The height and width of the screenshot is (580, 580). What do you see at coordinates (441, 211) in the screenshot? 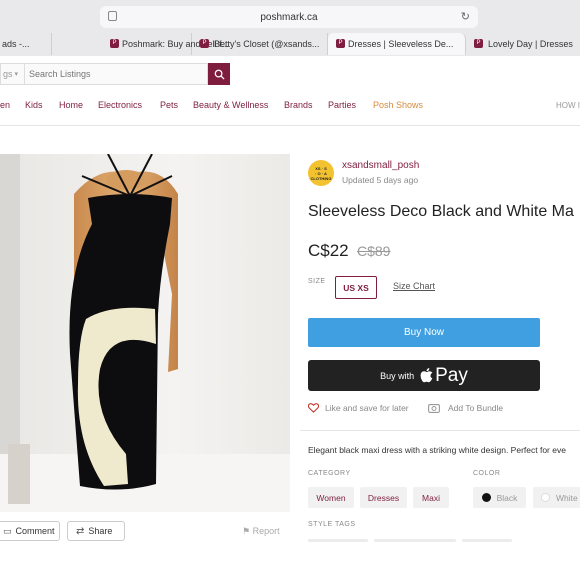
I see `listing-title: Sleeveless Deco Black and White Ma` at bounding box center [441, 211].